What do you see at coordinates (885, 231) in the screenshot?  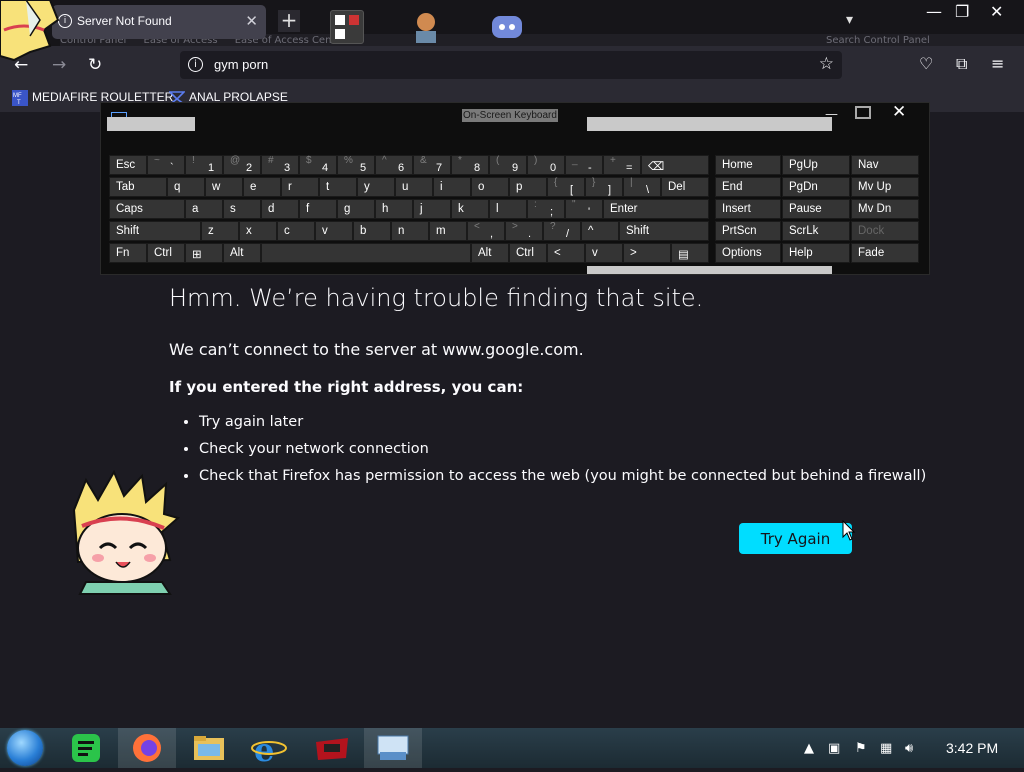 I see `osk-nav-key: Dock` at bounding box center [885, 231].